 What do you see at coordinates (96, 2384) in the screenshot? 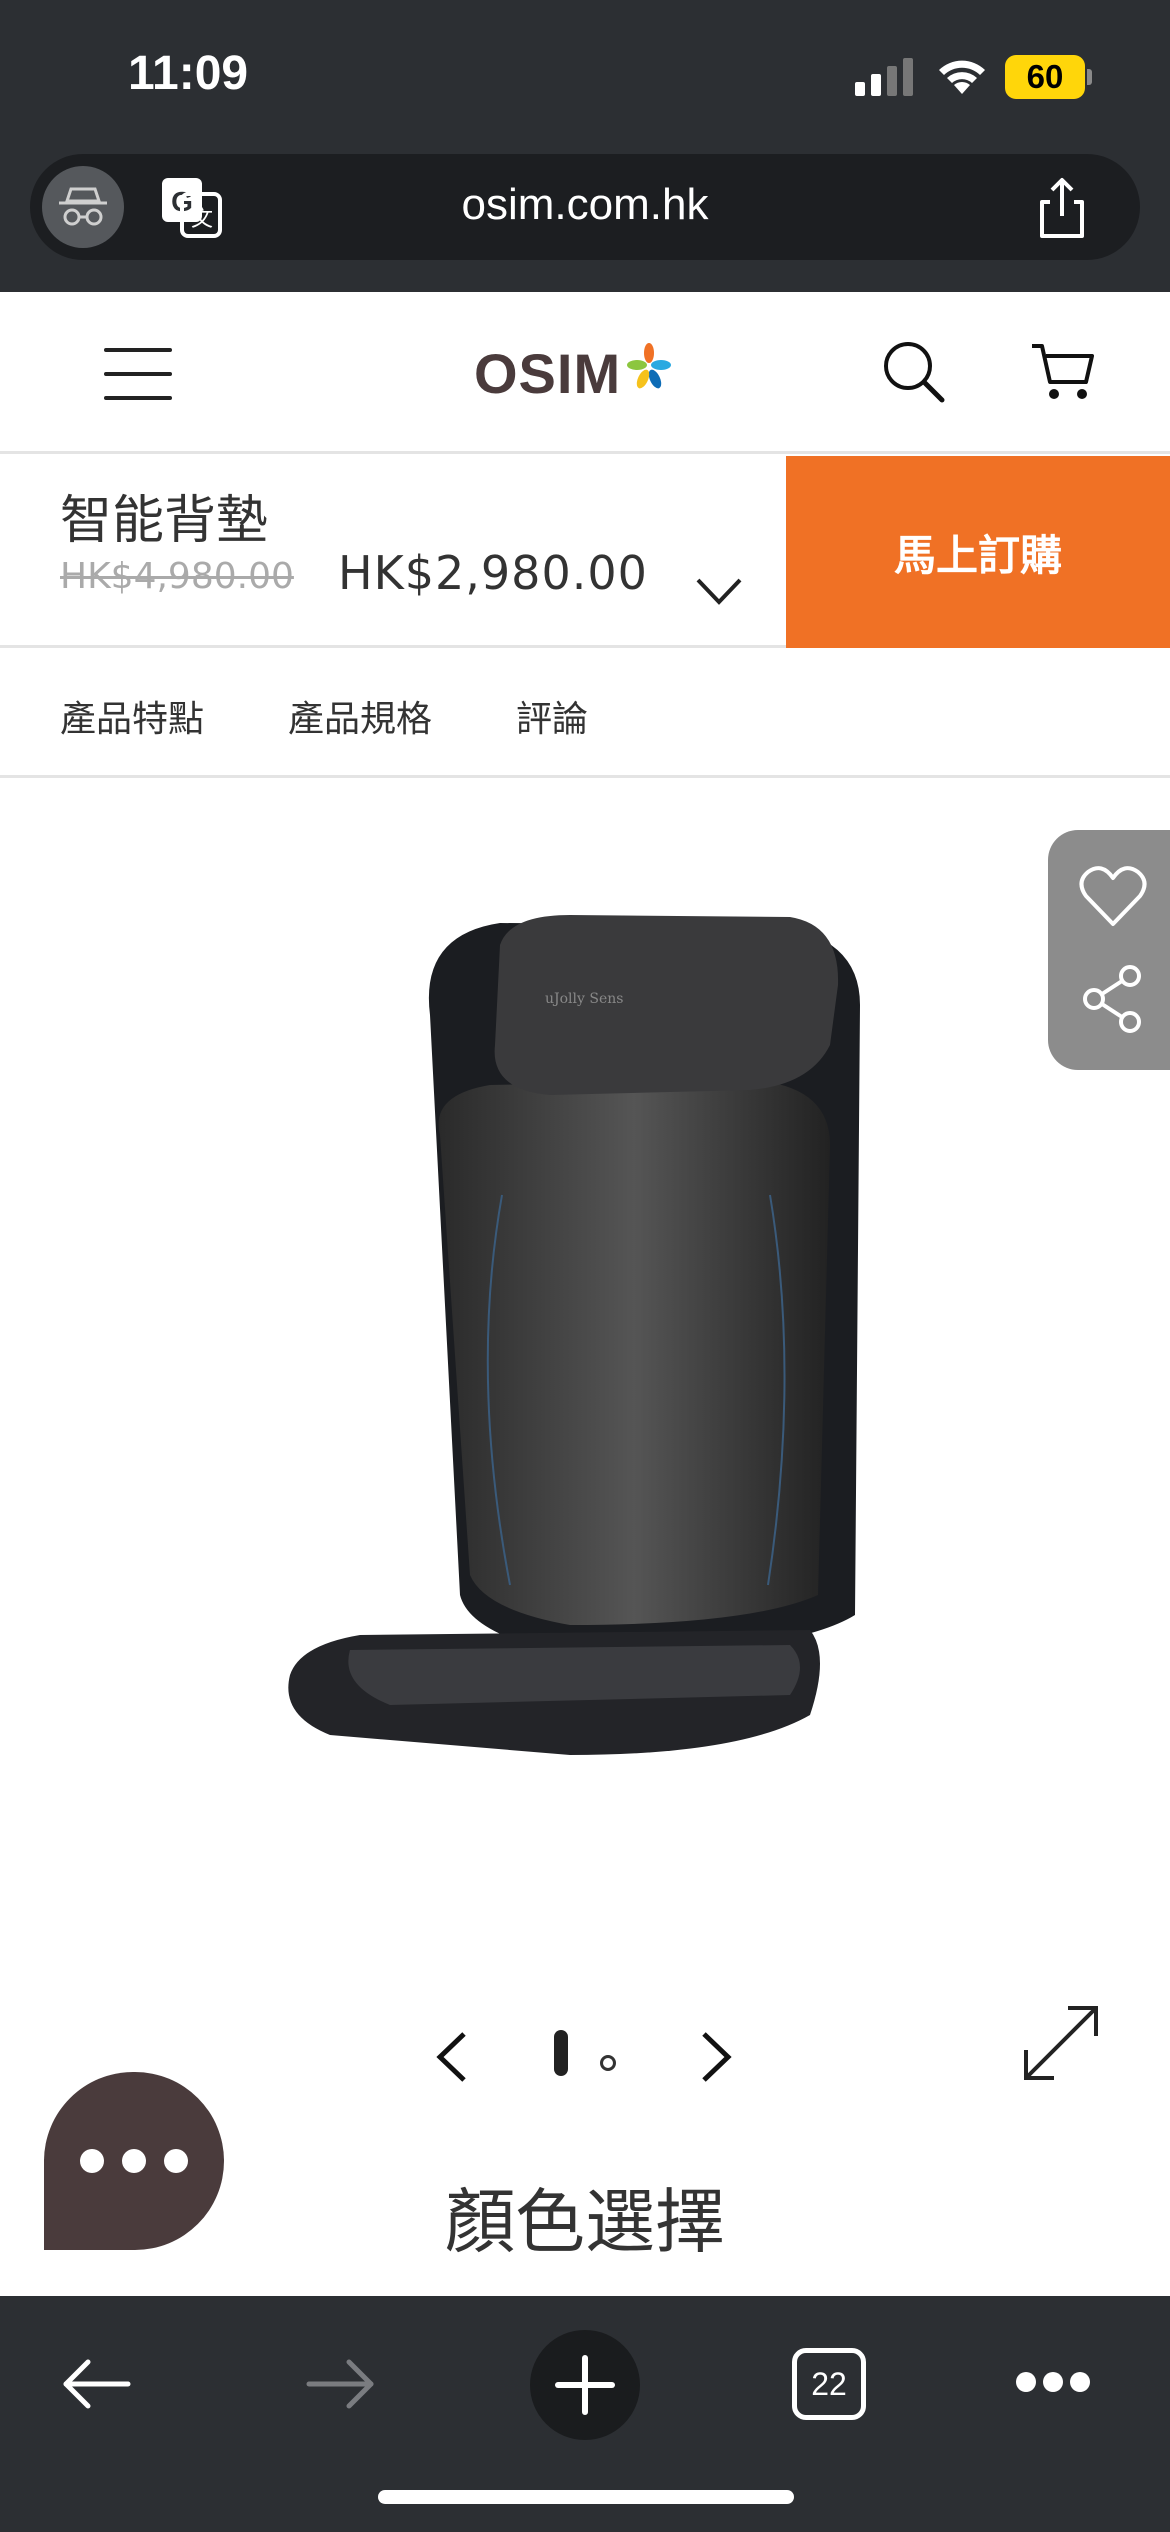
I see `back-arrow-icon` at bounding box center [96, 2384].